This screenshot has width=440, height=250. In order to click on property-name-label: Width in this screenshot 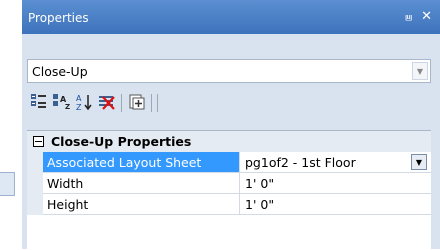, I will do `click(65, 183)`.